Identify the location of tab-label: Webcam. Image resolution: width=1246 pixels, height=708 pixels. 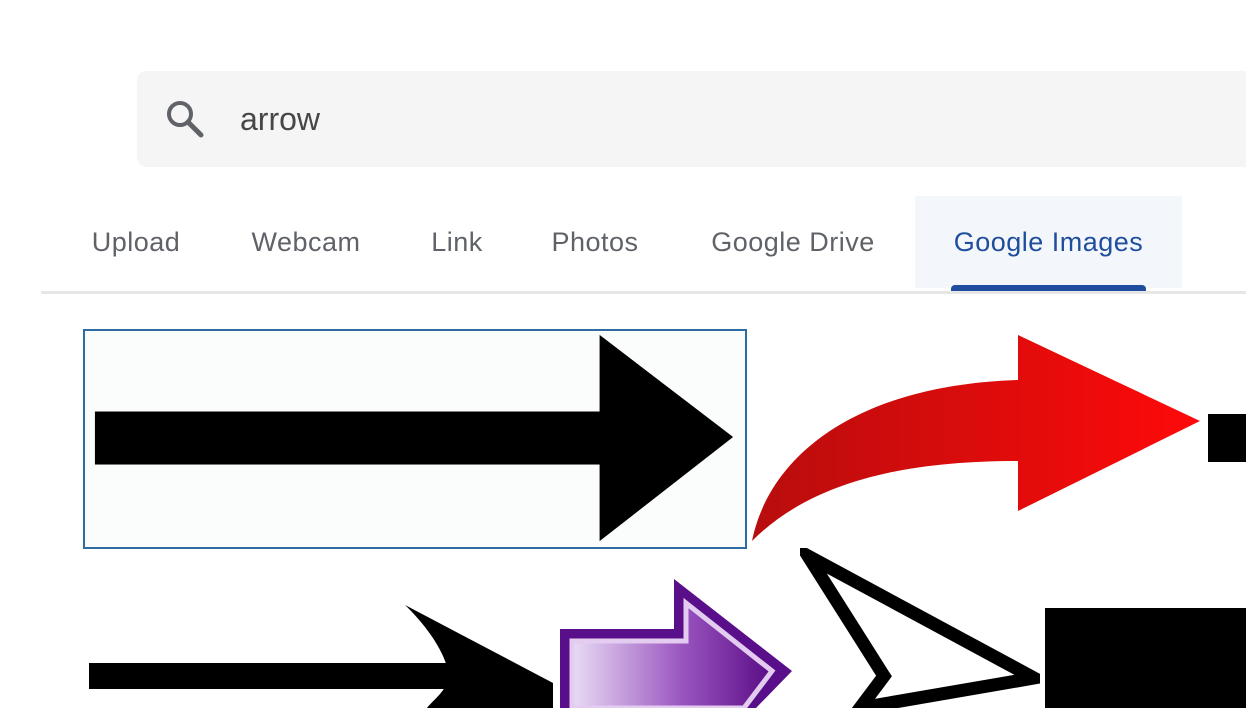
(306, 241).